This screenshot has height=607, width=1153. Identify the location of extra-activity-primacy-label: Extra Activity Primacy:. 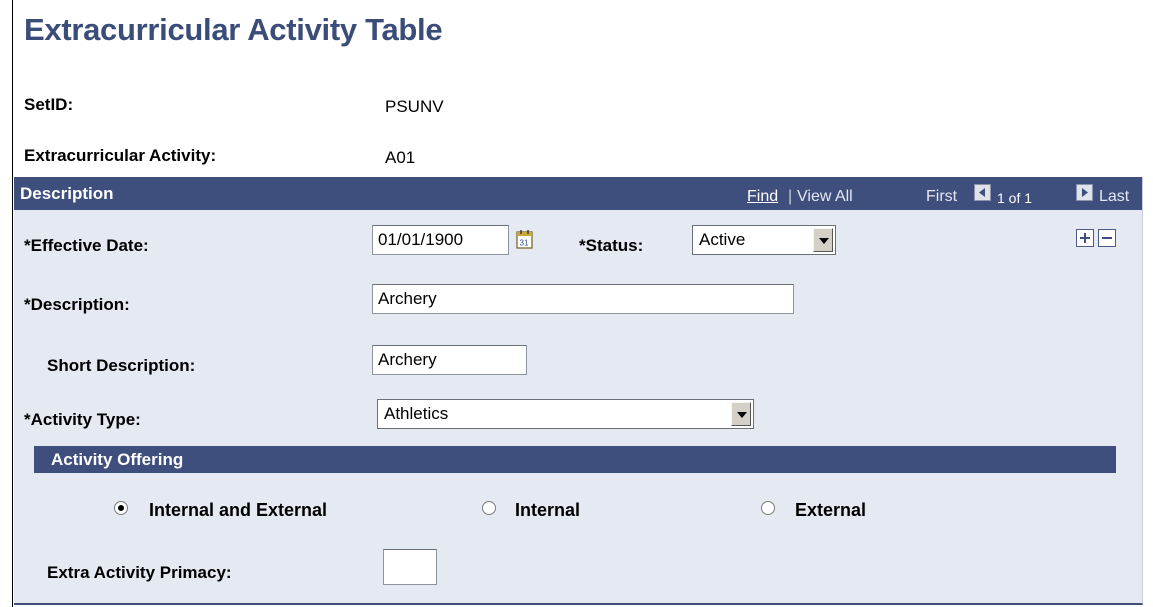
(139, 572).